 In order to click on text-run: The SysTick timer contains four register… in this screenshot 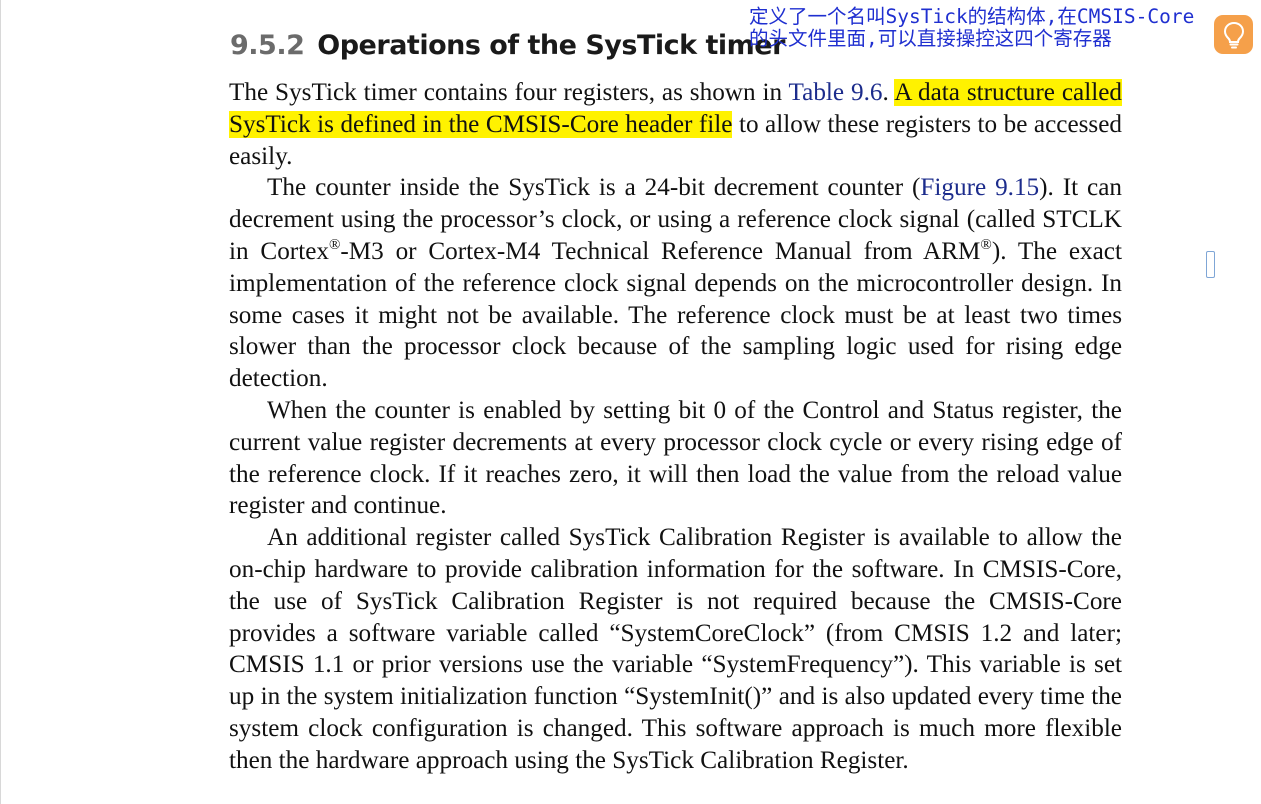, I will do `click(509, 92)`.